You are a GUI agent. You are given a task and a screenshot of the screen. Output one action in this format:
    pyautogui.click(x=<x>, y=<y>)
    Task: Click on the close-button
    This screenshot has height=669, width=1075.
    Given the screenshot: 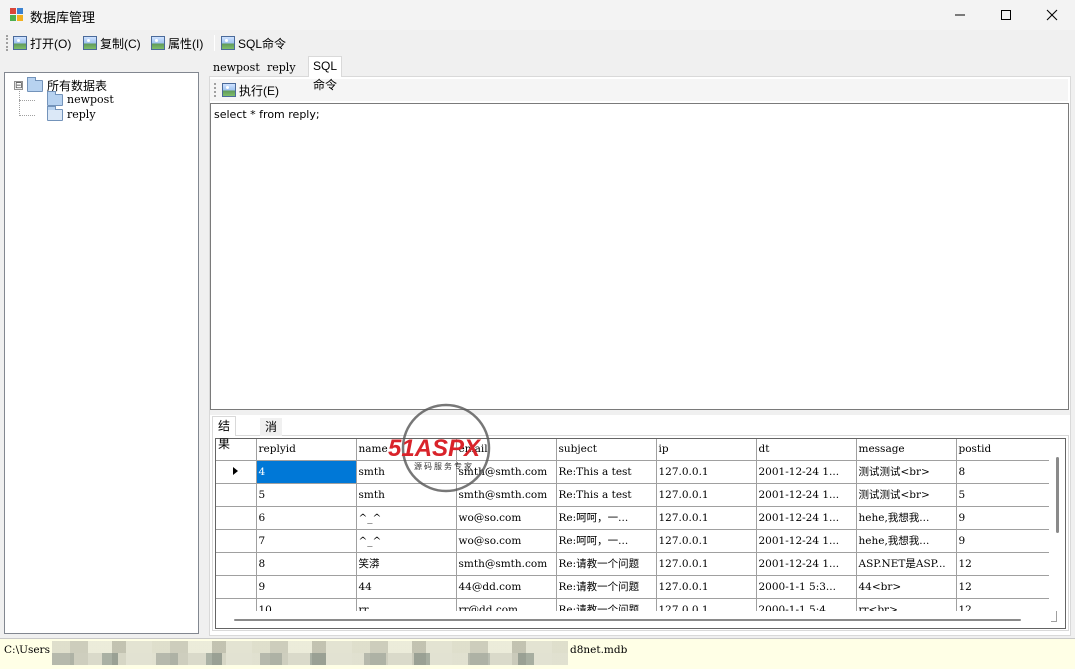 What is the action you would take?
    pyautogui.click(x=1052, y=15)
    